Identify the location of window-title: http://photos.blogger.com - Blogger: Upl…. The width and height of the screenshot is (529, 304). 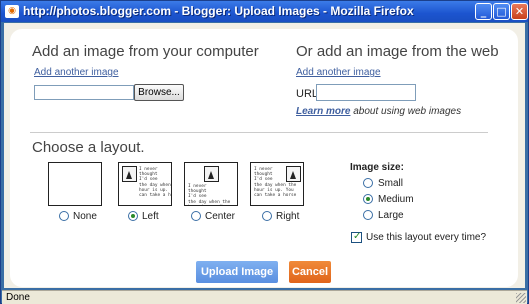
(218, 11).